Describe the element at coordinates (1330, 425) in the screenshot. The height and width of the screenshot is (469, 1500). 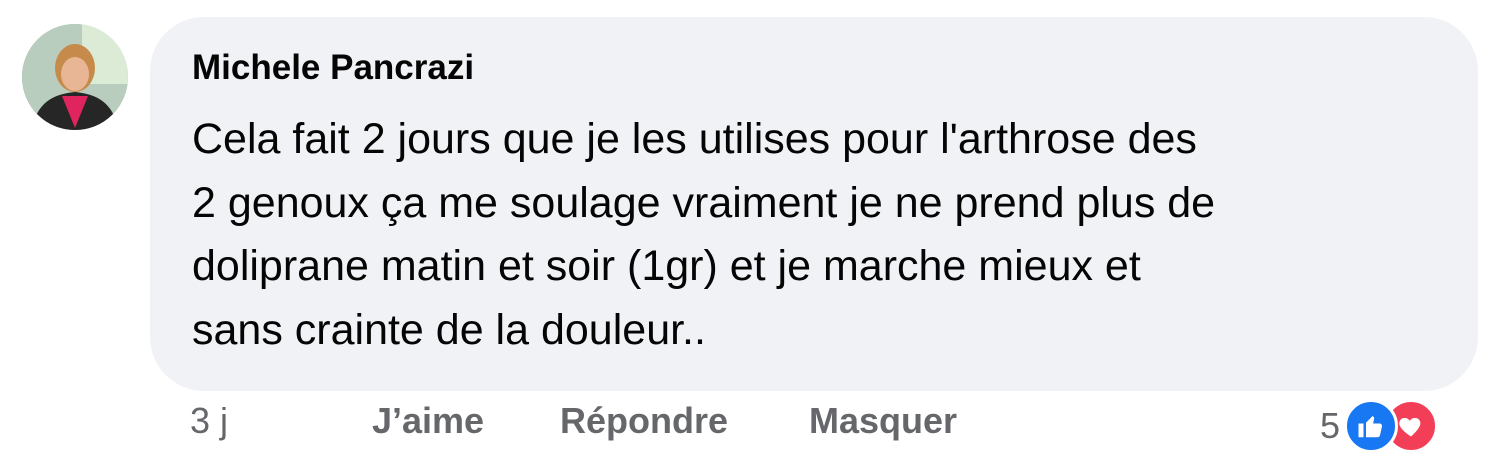
I see `reaction-count: 5` at that location.